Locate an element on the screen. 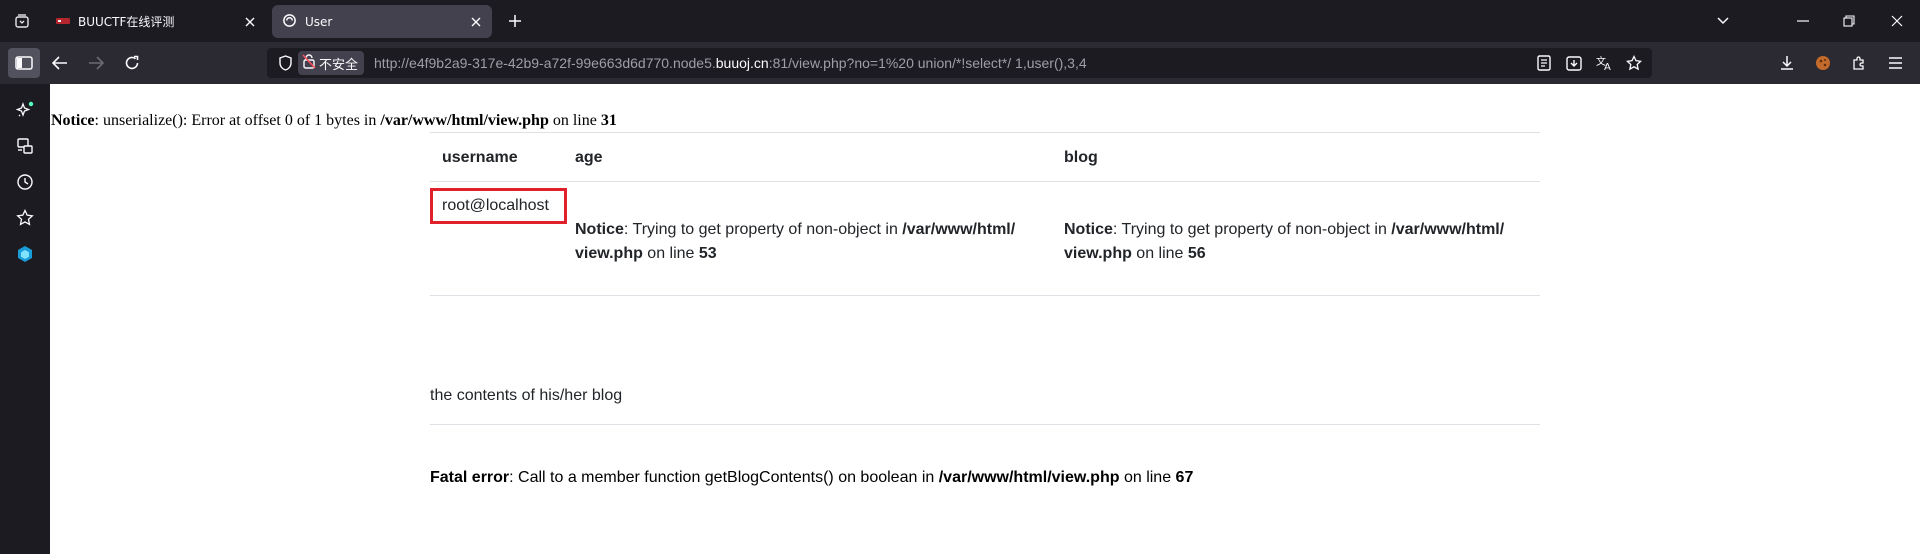 Image resolution: width=1920 pixels, height=554 pixels. insecure-label: 不安全 is located at coordinates (339, 65).